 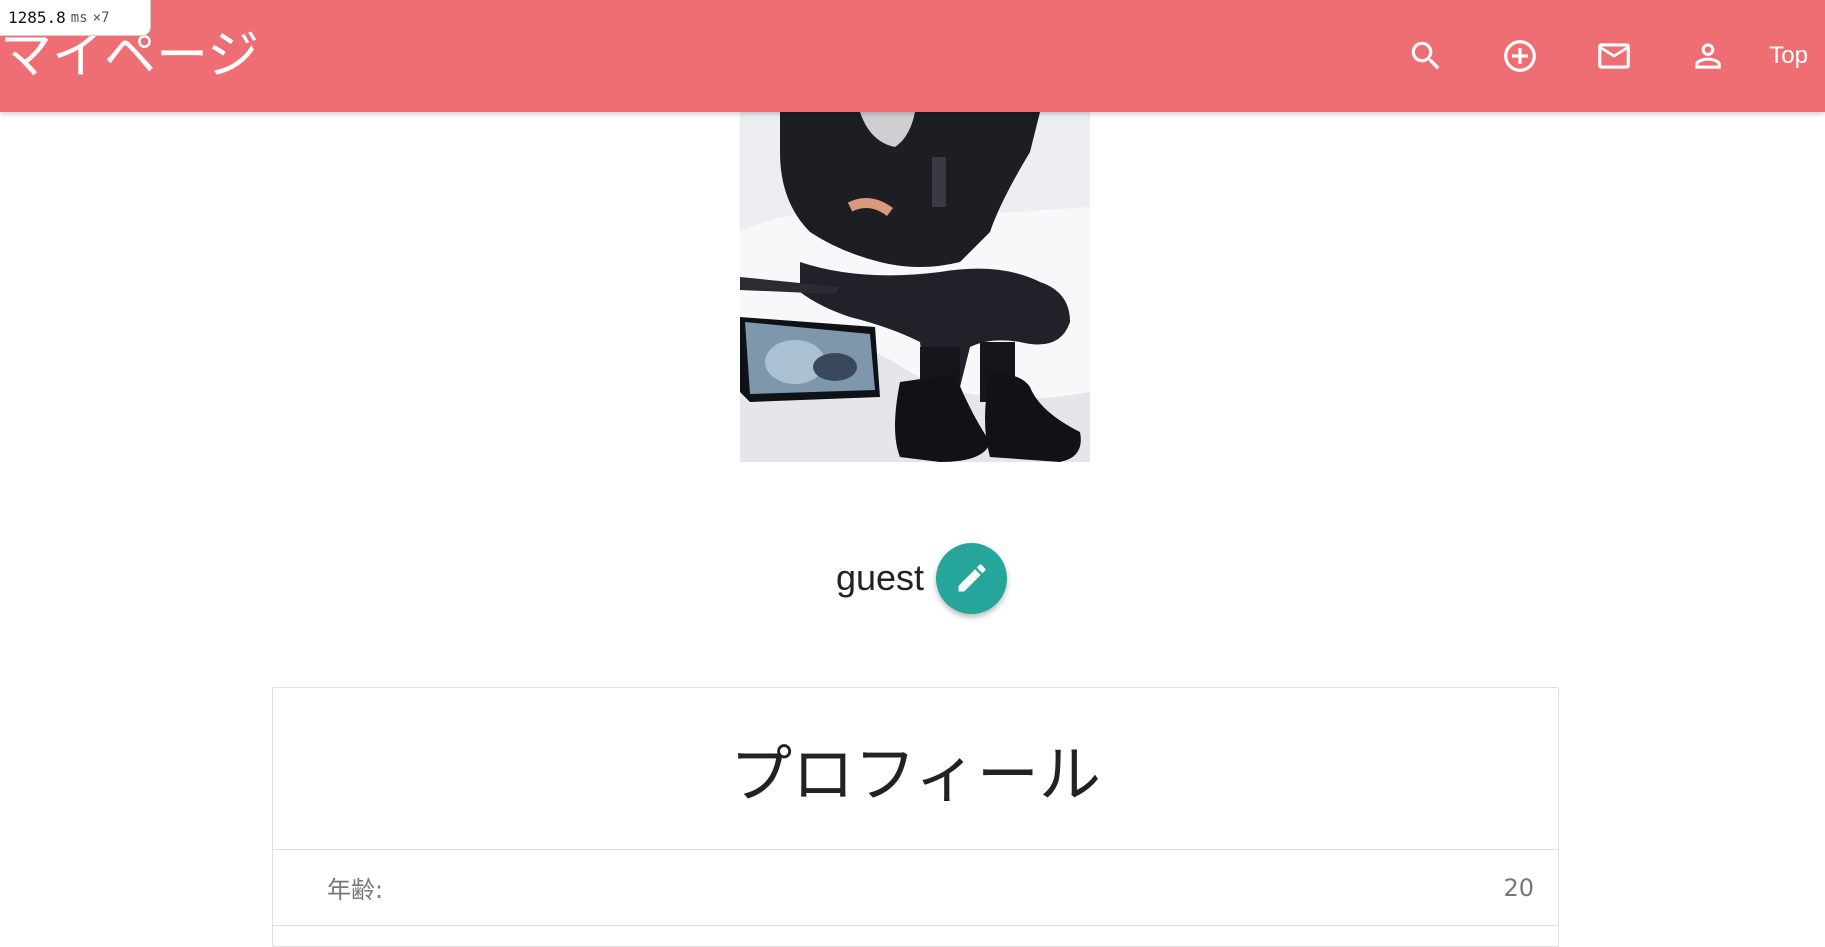 I want to click on profile-title: プロフィール, so click(x=915, y=769).